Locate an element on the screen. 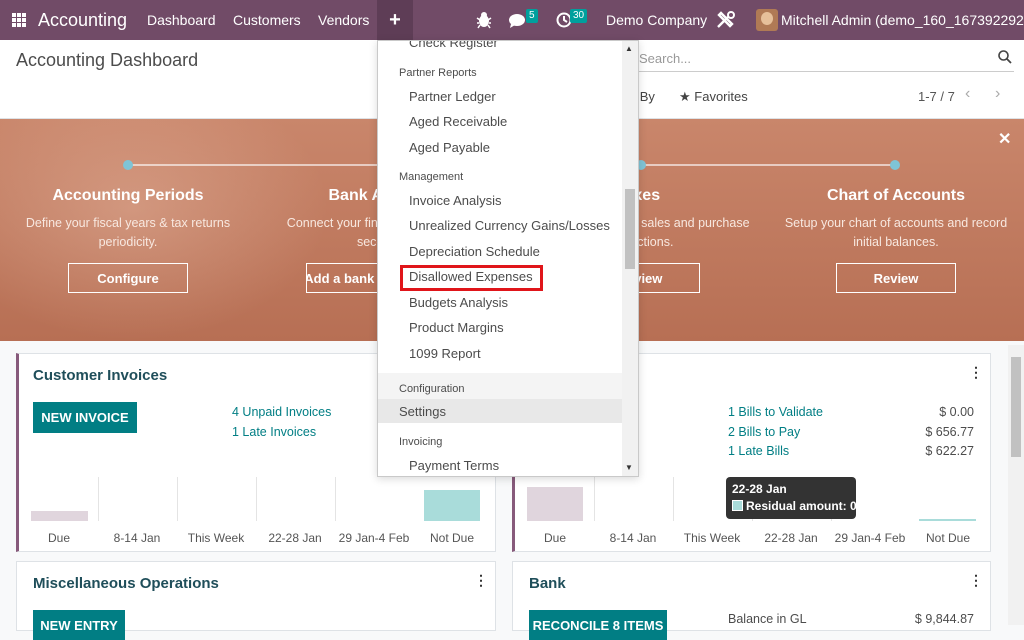  section-configuration: Configuration is located at coordinates (432, 389).